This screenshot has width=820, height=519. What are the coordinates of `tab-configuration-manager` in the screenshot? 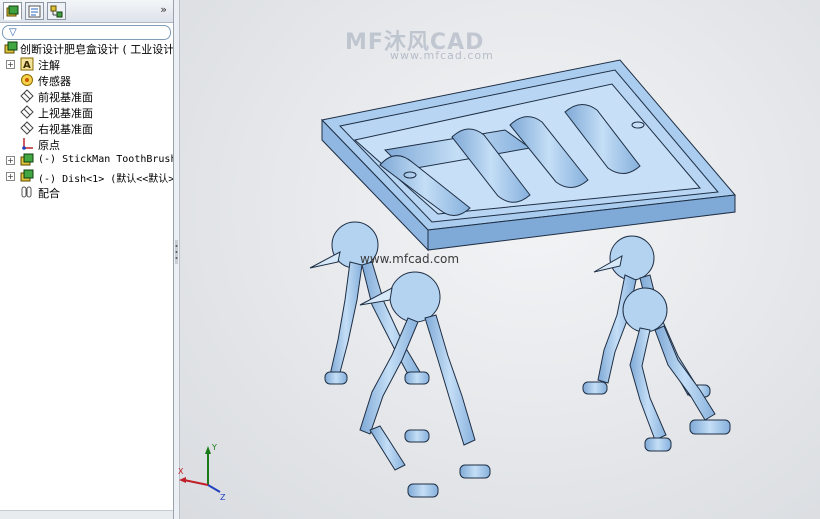 It's located at (56, 11).